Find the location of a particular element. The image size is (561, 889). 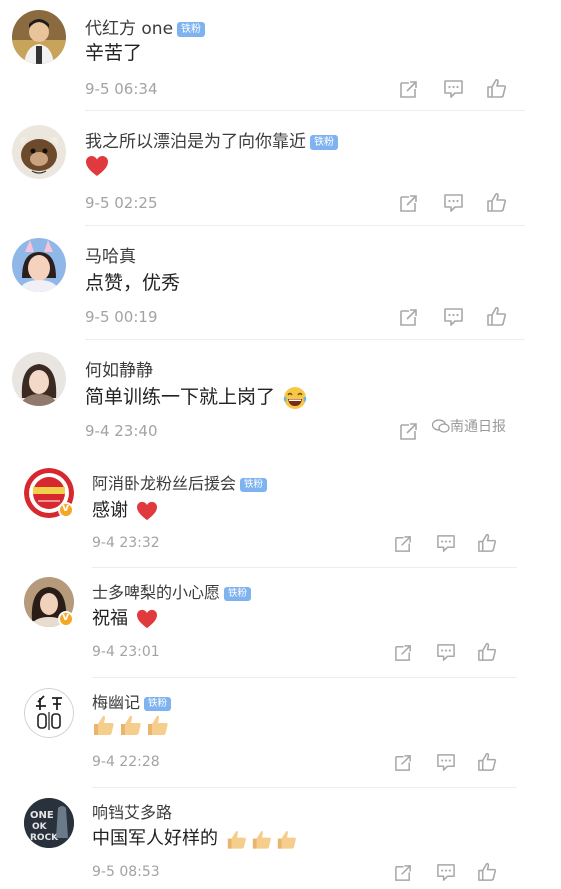

comment-item: 士多啤梨的小心愿铁粉 祝福 9-4 23:01 is located at coordinates (280, 623).